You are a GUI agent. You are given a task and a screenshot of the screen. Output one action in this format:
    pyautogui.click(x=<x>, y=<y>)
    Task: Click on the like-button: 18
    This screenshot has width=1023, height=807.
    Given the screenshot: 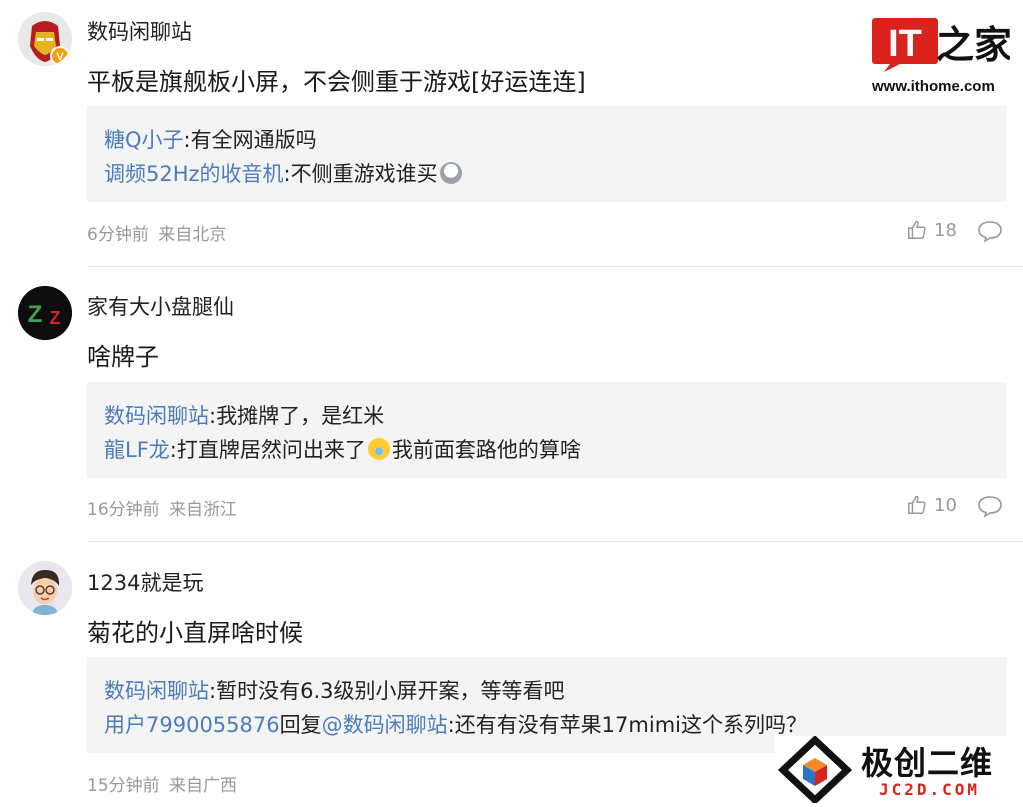 What is the action you would take?
    pyautogui.click(x=931, y=230)
    